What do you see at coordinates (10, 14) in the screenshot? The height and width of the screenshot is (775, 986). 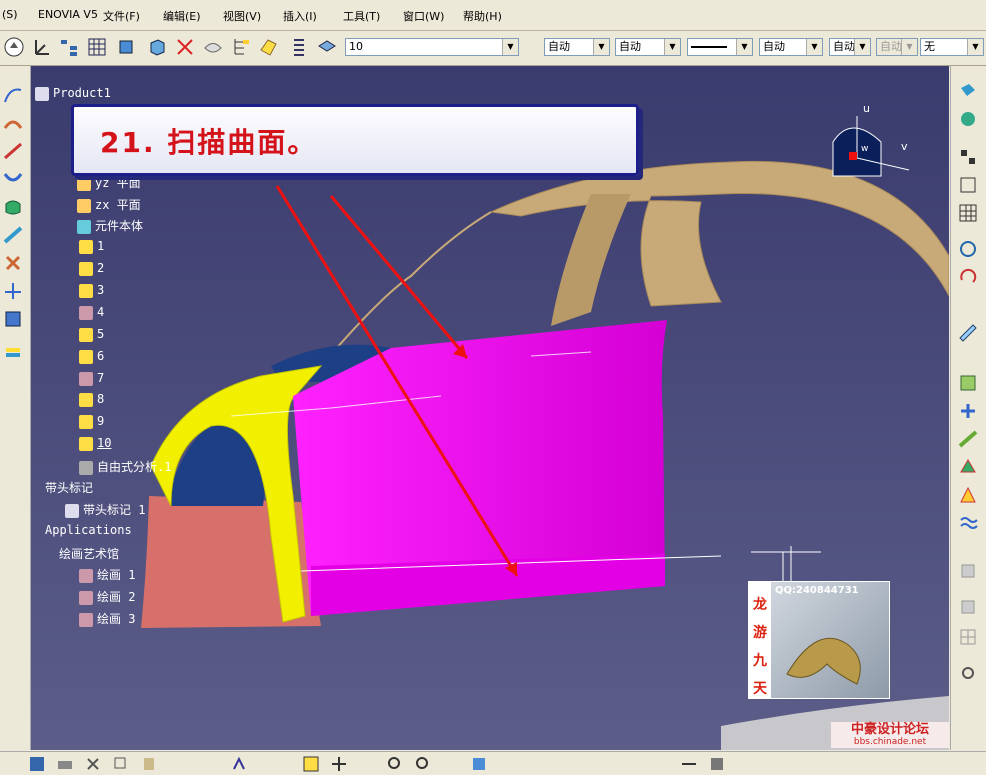 I see `menu-start: (S)` at bounding box center [10, 14].